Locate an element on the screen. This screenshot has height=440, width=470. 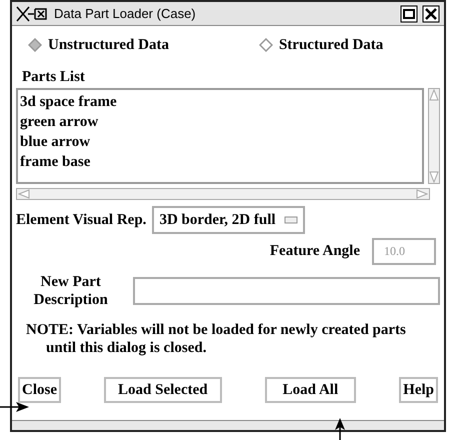
new-part-description-field is located at coordinates (286, 291).